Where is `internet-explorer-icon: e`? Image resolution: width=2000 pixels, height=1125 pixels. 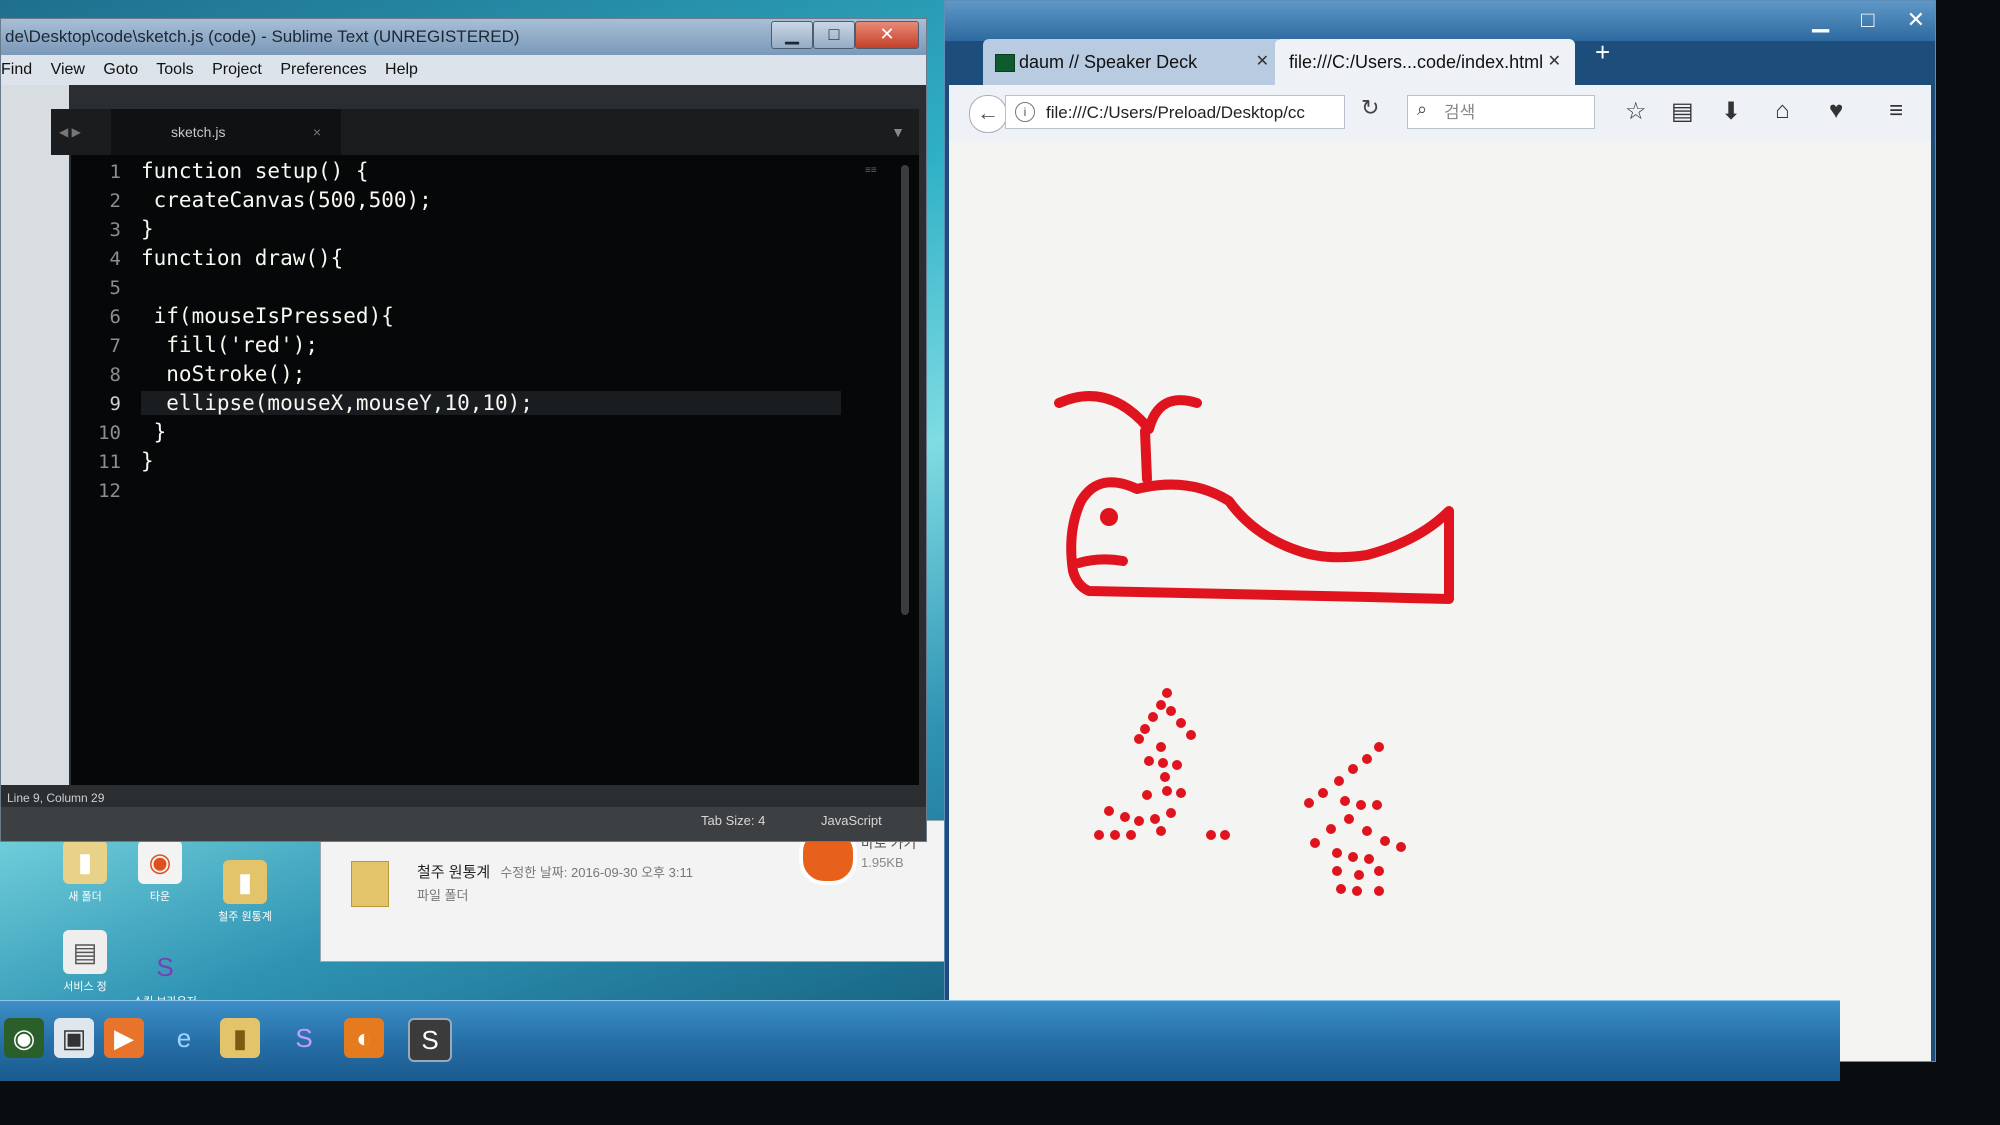 internet-explorer-icon: e is located at coordinates (184, 1038).